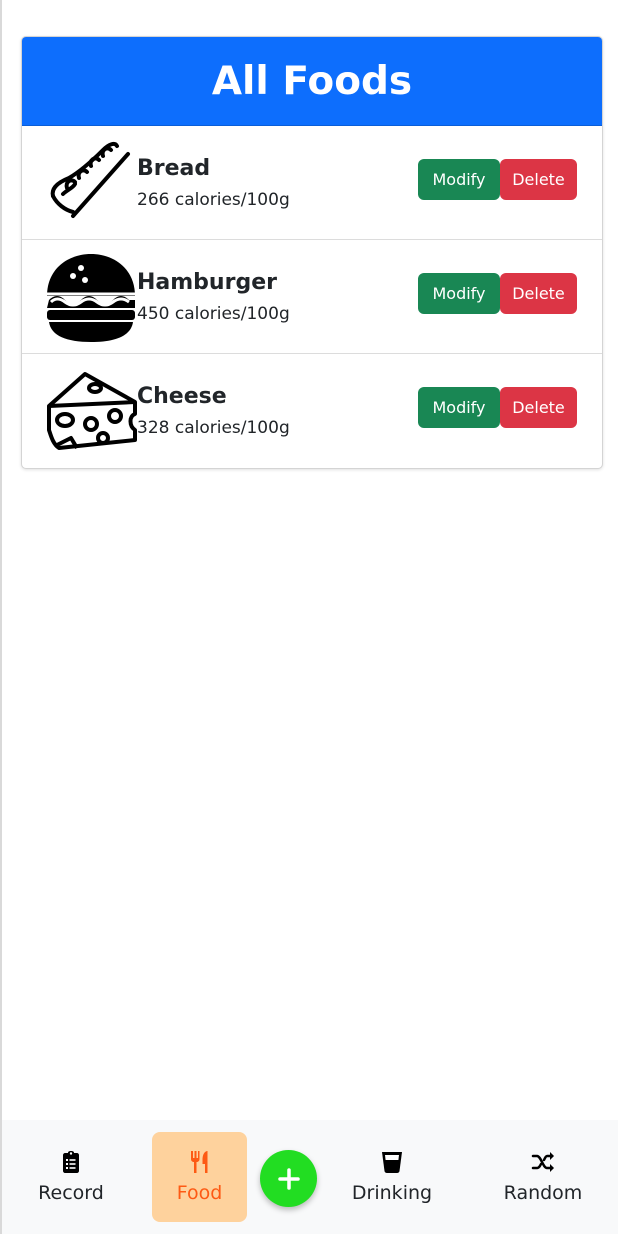 This screenshot has width=618, height=1234. What do you see at coordinates (198, 1162) in the screenshot?
I see `utensils-icon` at bounding box center [198, 1162].